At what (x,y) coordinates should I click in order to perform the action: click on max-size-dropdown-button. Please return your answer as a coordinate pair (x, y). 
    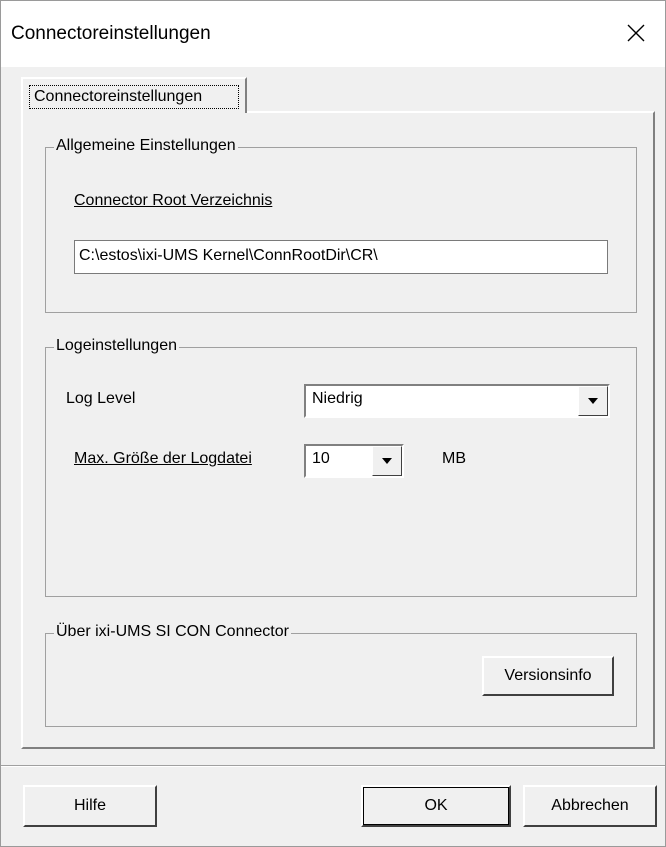
    Looking at the image, I should click on (387, 461).